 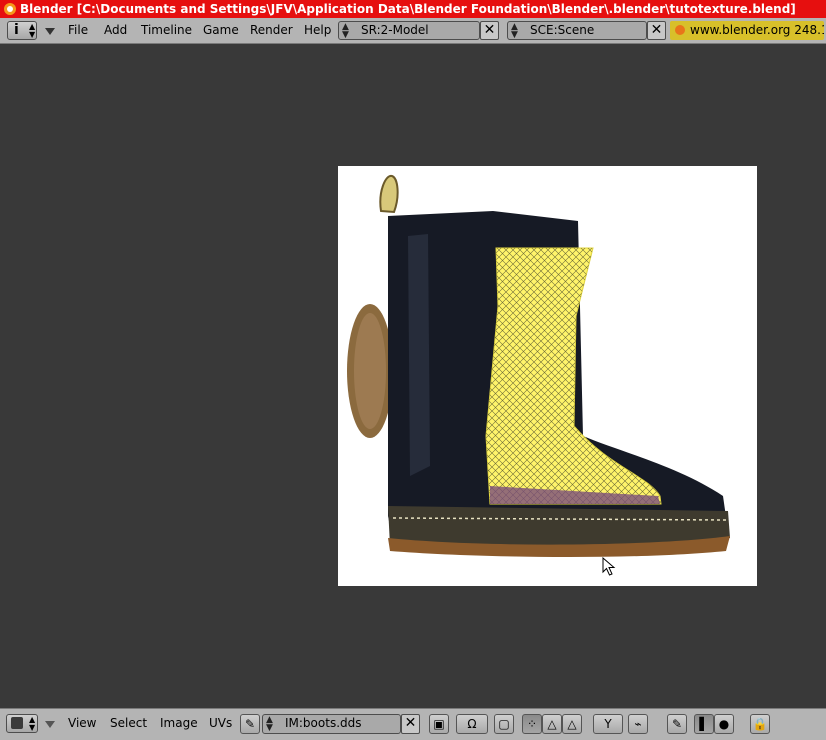 What do you see at coordinates (115, 30) in the screenshot?
I see `menu-add: Add` at bounding box center [115, 30].